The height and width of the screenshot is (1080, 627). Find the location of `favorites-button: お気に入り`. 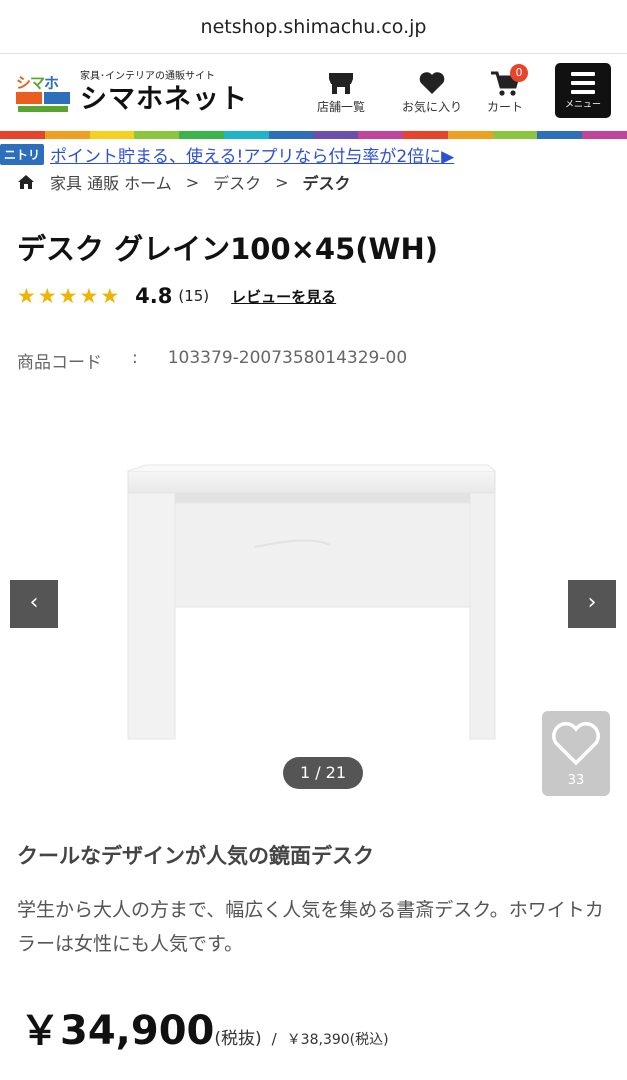

favorites-button: お気に入り is located at coordinates (432, 91).